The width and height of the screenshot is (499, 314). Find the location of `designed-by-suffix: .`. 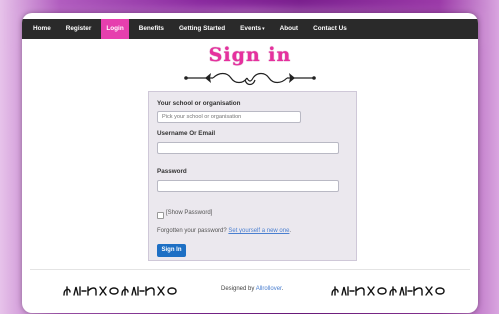

designed-by-suffix: . is located at coordinates (282, 289).